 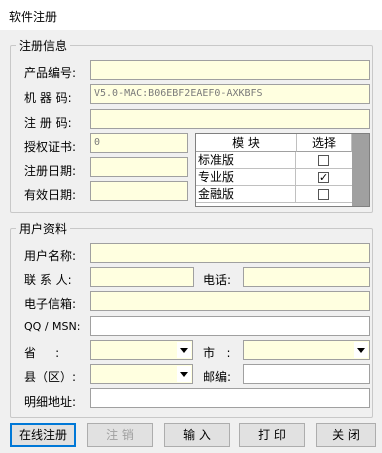 I want to click on valid-date-label: 有效日期:, so click(x=50, y=195).